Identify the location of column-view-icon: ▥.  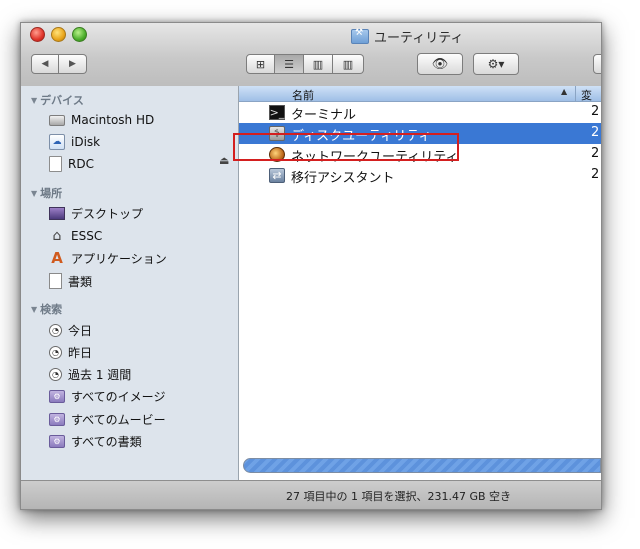
(318, 64).